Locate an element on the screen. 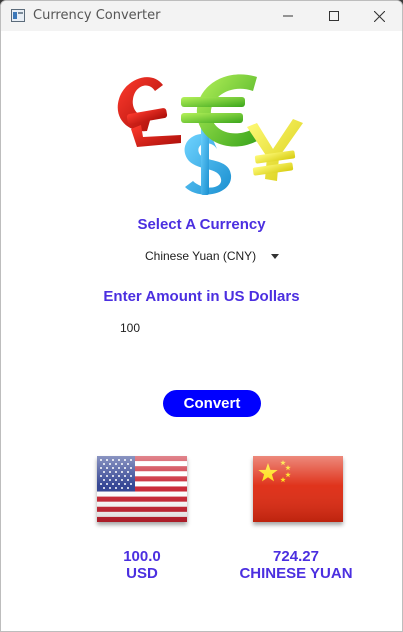 This screenshot has width=403, height=632. window-title: Currency Converter is located at coordinates (97, 15).